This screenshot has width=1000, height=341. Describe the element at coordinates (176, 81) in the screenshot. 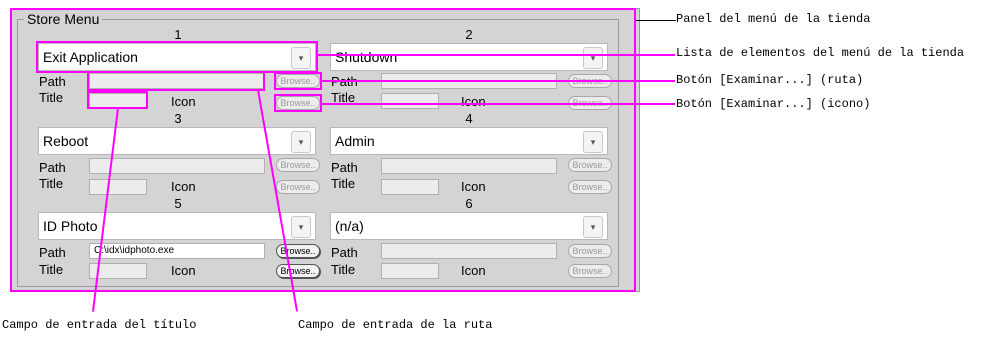

I see `path-field-highlight` at that location.